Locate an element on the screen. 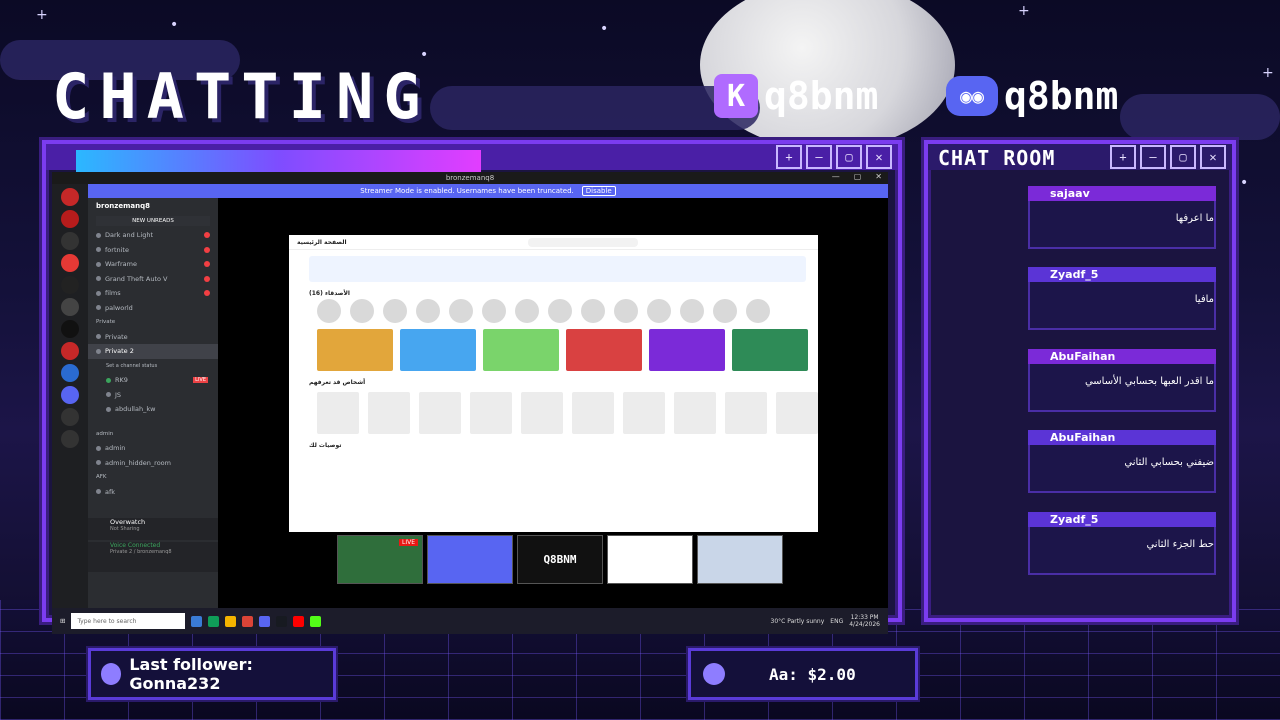 This screenshot has width=1280, height=720. window-maximize-button: ▢ is located at coordinates (858, 176).